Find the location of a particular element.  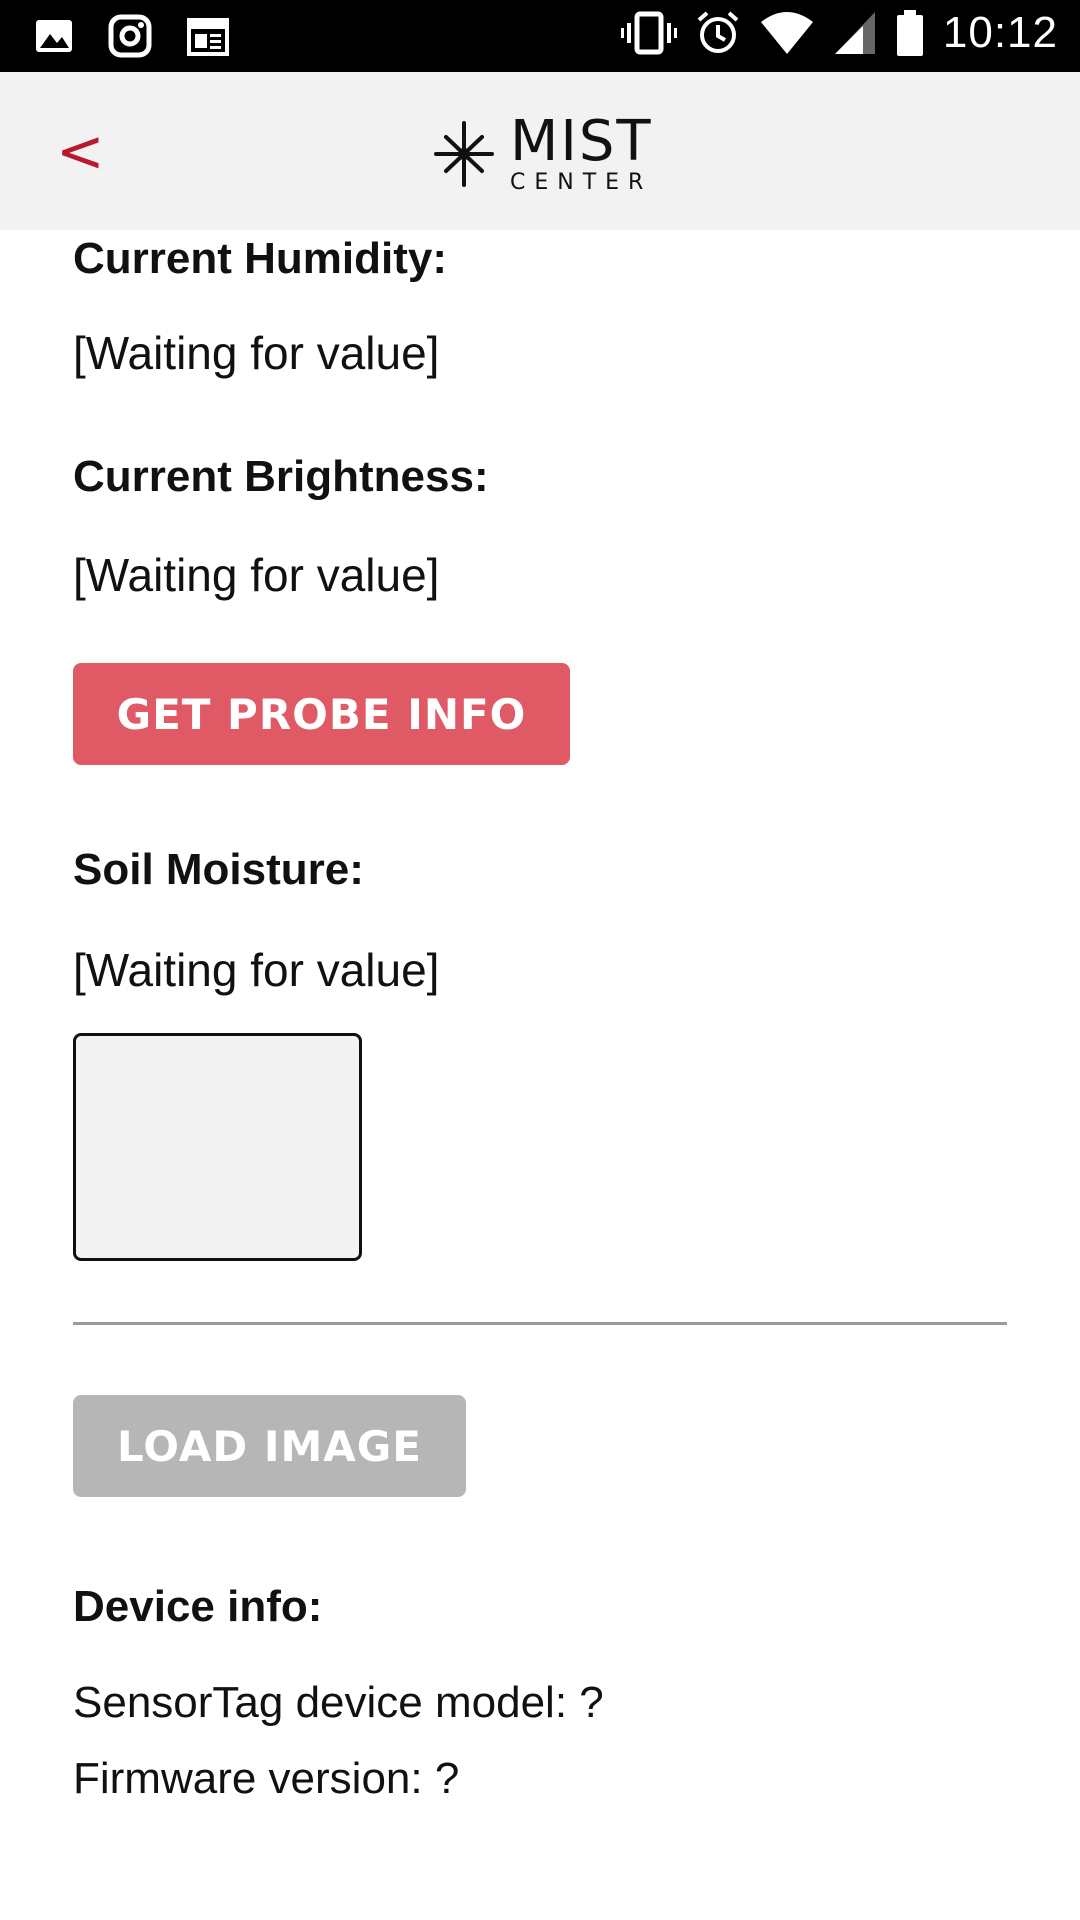

load-image-button: LOAD IMAGE is located at coordinates (269, 1446).